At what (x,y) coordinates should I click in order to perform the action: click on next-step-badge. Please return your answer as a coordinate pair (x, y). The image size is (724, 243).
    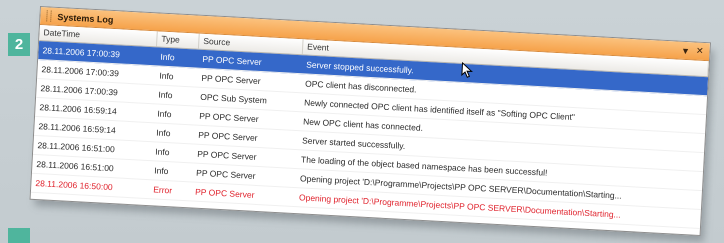
    Looking at the image, I should click on (19, 235).